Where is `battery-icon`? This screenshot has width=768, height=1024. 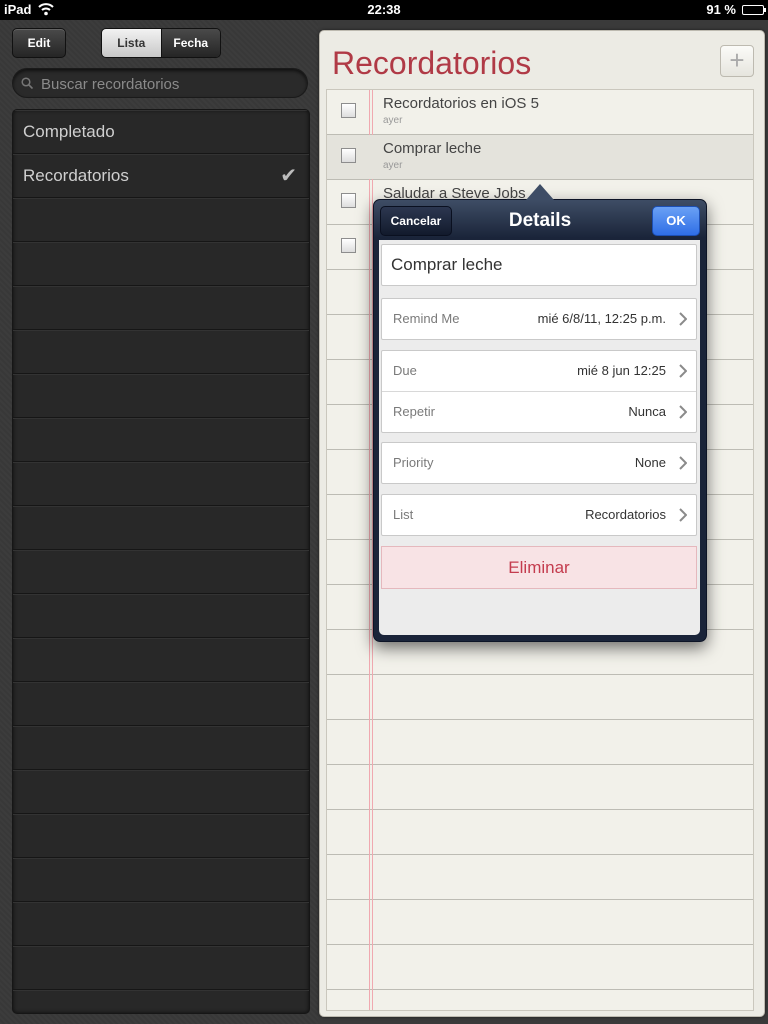 battery-icon is located at coordinates (754, 10).